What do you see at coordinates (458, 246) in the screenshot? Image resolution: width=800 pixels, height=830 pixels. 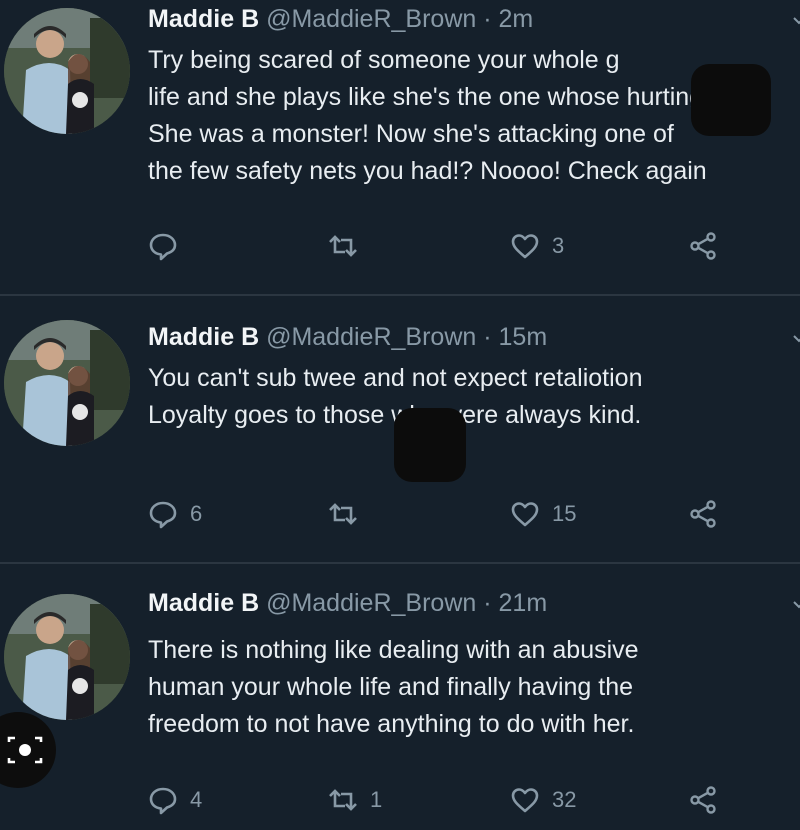 I see `tweet-actions: 3` at bounding box center [458, 246].